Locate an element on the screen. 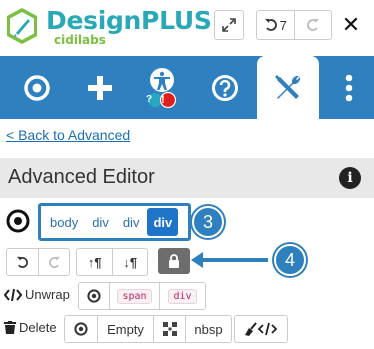 This screenshot has height=349, width=374. advanced-editor-header: Advanced Editor is located at coordinates (187, 178).